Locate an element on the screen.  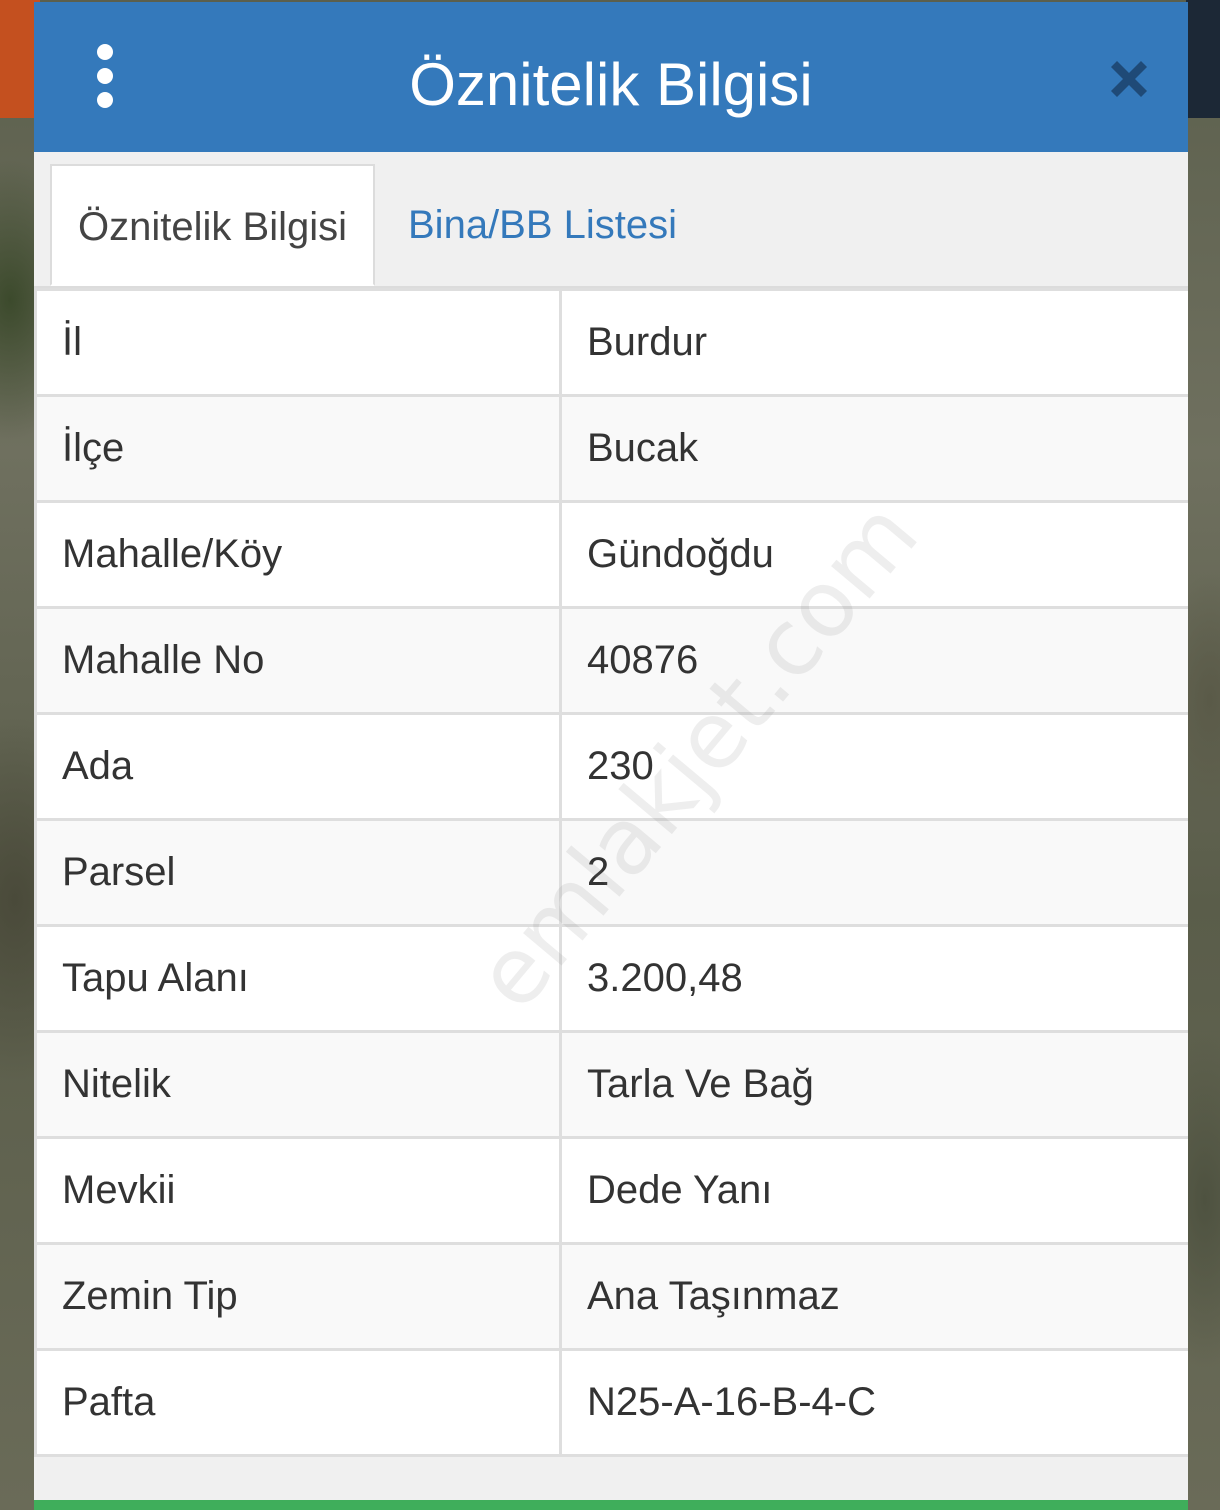
attribute-value: 230 is located at coordinates (873, 766).